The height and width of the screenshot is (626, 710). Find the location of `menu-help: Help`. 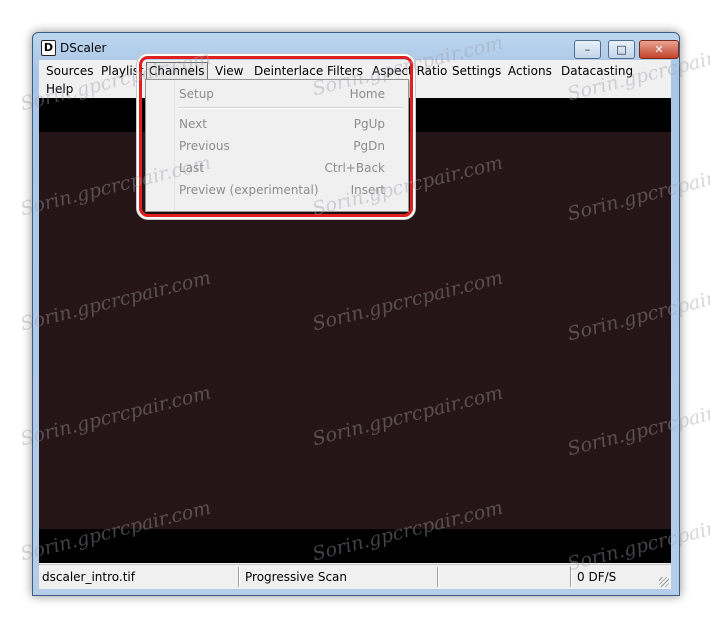

menu-help: Help is located at coordinates (59, 89).